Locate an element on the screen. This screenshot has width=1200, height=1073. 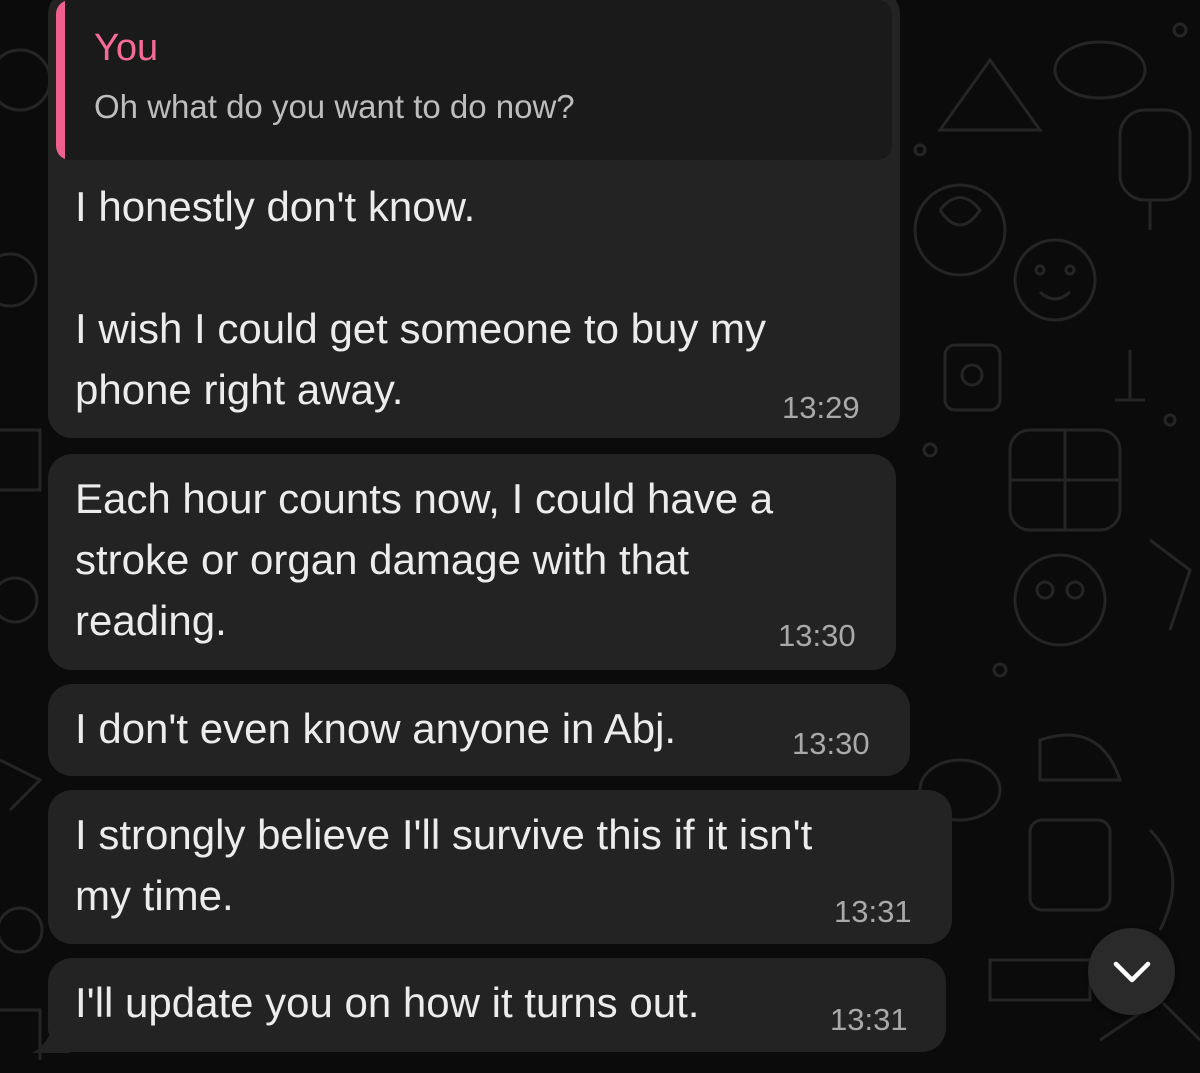
quote-author: You is located at coordinates (126, 48).